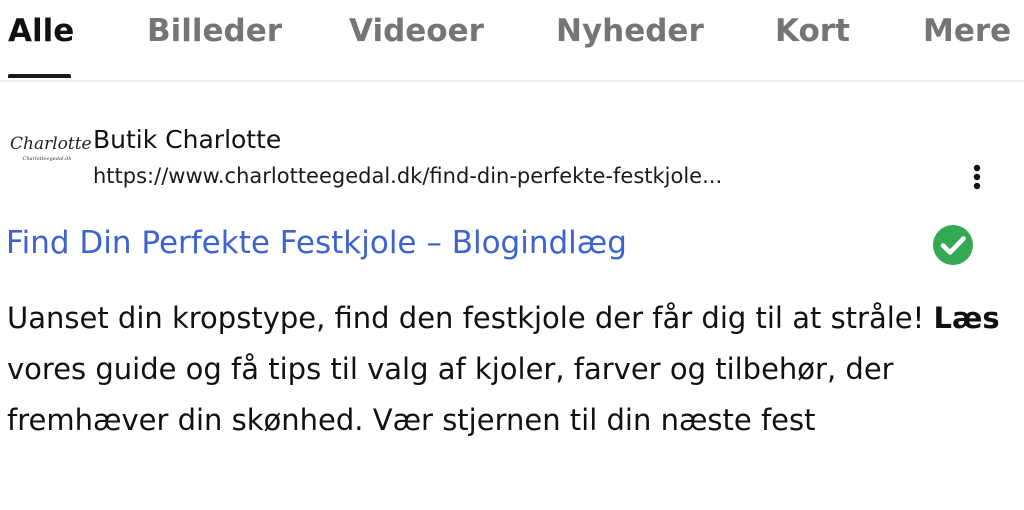 The image size is (1024, 510). Describe the element at coordinates (39, 76) in the screenshot. I see `active-tab-indicator` at that location.